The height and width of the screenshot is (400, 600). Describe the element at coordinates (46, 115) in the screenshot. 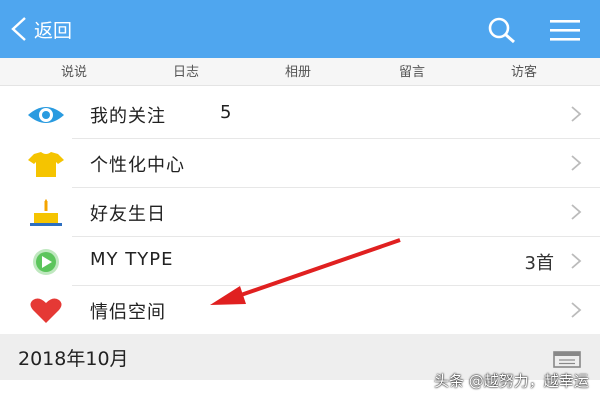

I see `eye-icon` at that location.